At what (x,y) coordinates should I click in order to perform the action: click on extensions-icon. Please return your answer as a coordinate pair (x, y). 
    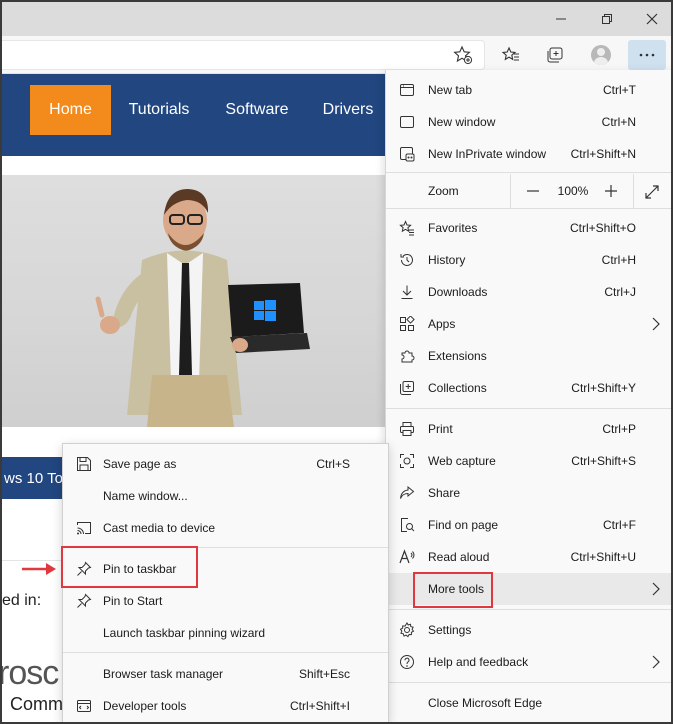
    Looking at the image, I should click on (407, 356).